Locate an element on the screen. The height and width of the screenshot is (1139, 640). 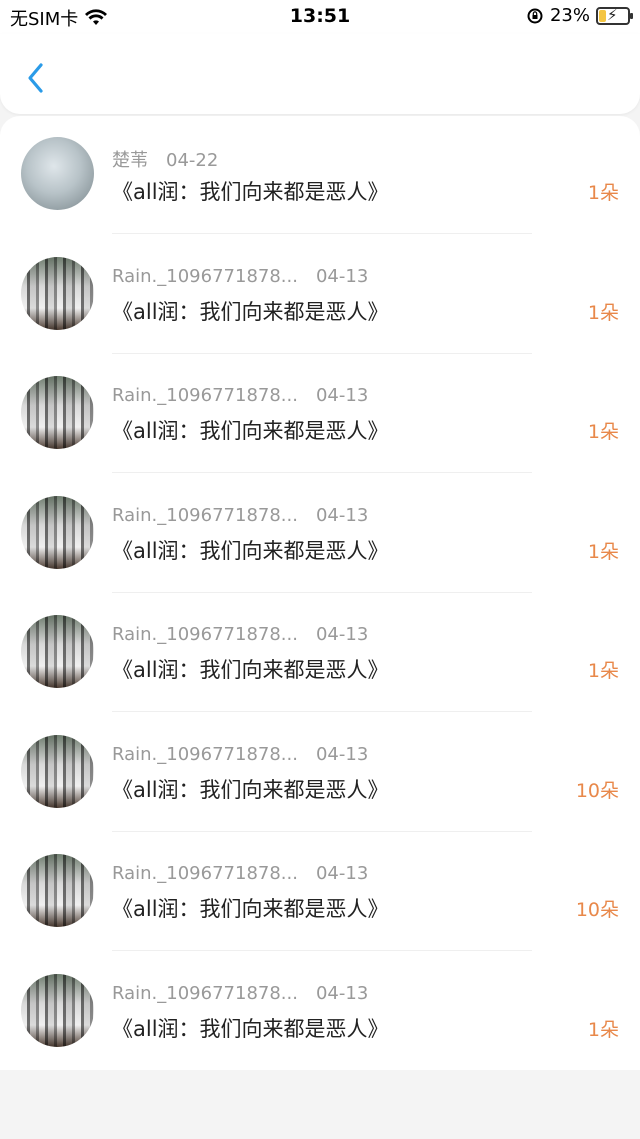
nav-bar is located at coordinates (320, 74).